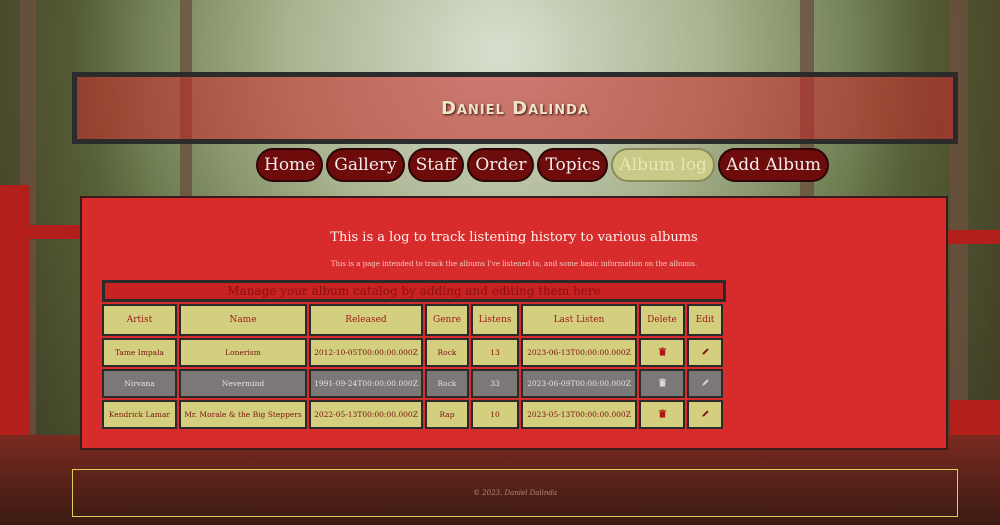 This screenshot has height=525, width=1000. What do you see at coordinates (366, 320) in the screenshot?
I see `column-header-released: Released` at bounding box center [366, 320].